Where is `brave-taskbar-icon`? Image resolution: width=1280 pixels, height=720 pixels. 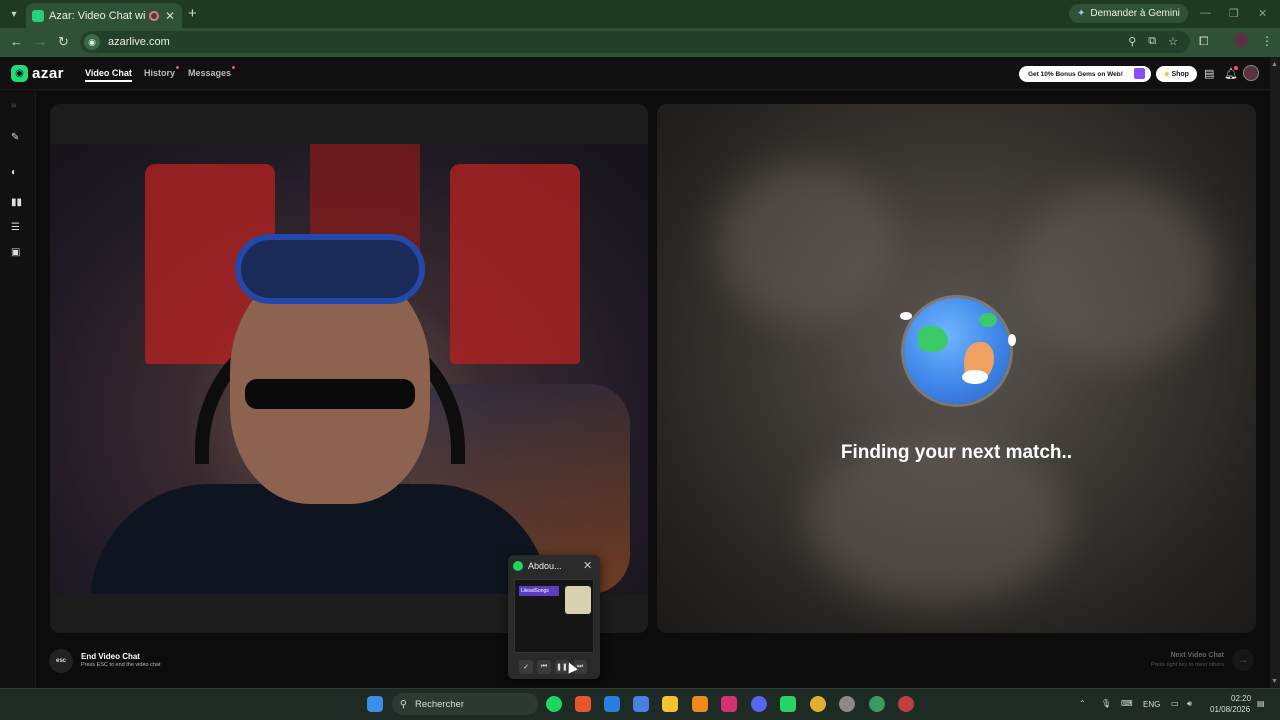
brave-taskbar-icon is located at coordinates (583, 704).